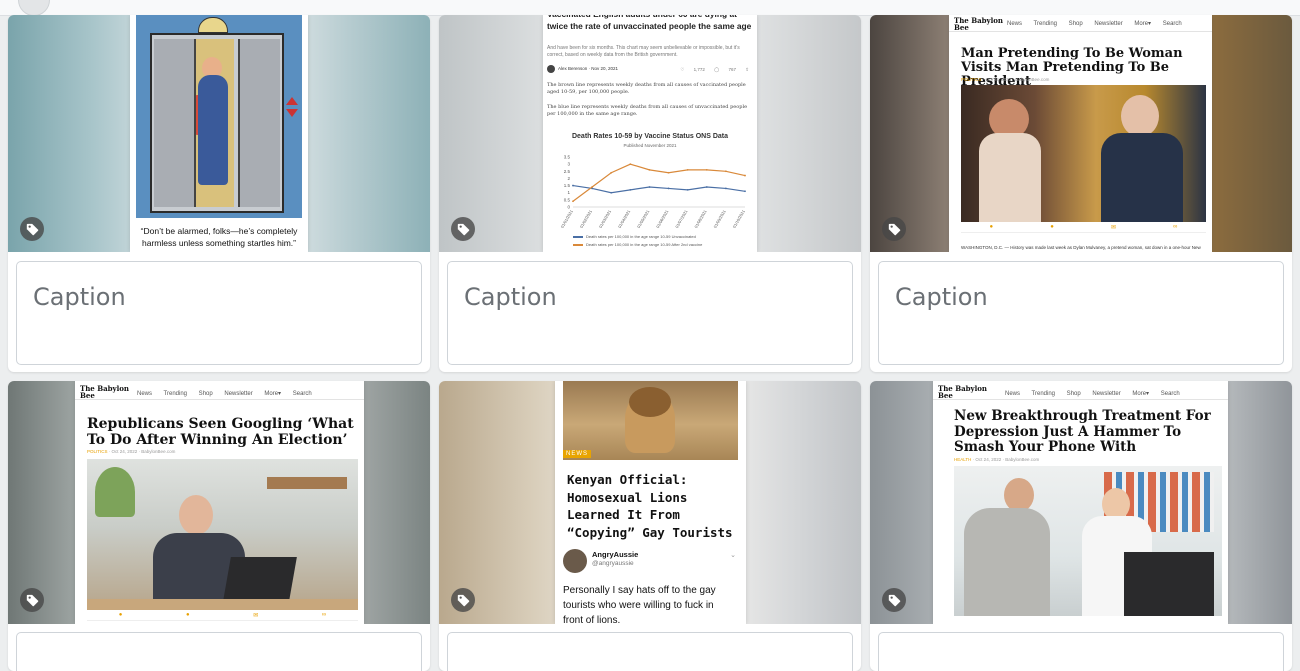 The image size is (1300, 671). What do you see at coordinates (292, 112) in the screenshot?
I see `elevator-arrows-icon` at bounding box center [292, 112].